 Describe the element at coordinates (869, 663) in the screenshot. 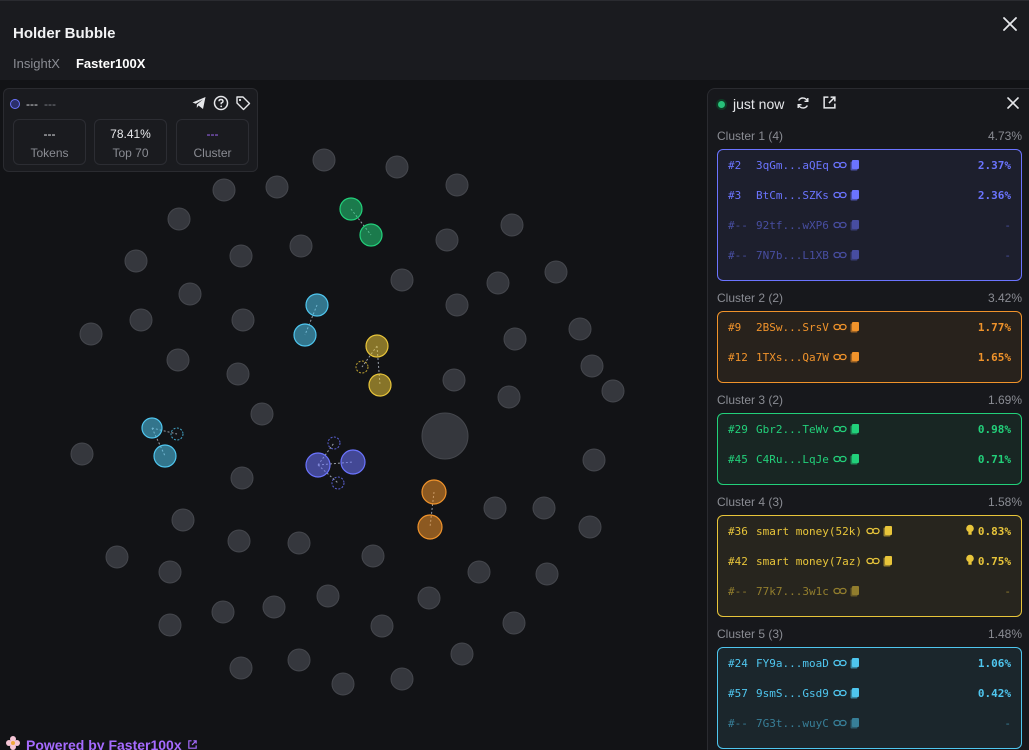

I see `holder-row: #24 FY9a...moaD 1.06%` at that location.